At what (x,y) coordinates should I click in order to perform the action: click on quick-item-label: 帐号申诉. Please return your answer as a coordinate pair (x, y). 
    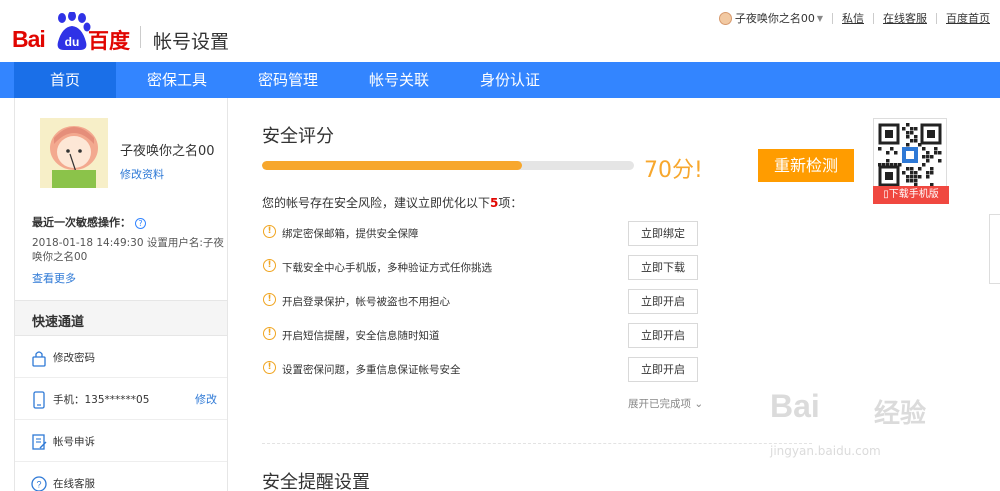
    Looking at the image, I should click on (74, 442).